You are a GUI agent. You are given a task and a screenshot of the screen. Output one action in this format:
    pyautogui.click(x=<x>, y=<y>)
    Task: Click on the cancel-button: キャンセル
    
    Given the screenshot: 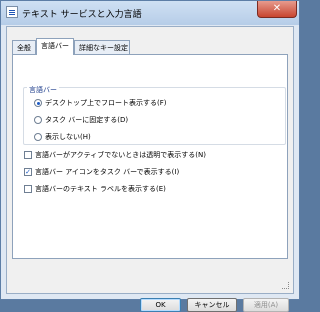 What is the action you would take?
    pyautogui.click(x=212, y=305)
    